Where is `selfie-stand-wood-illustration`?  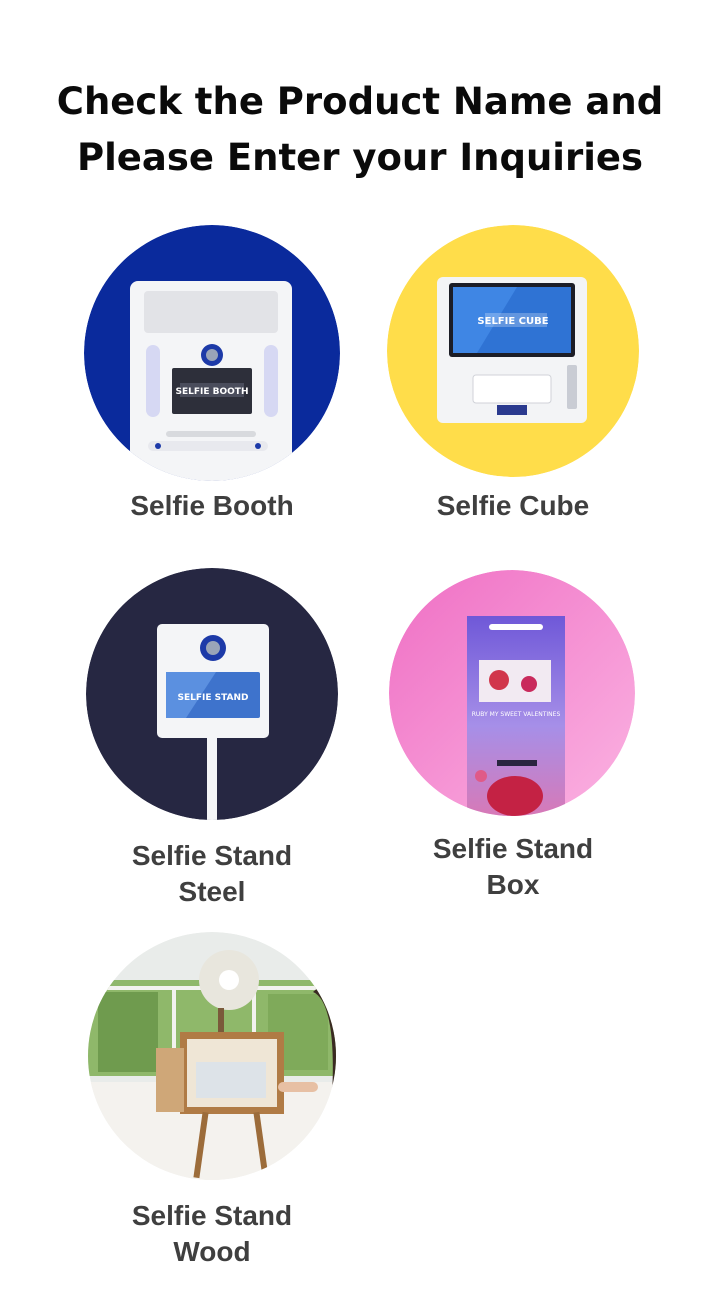 selfie-stand-wood-illustration is located at coordinates (212, 1056).